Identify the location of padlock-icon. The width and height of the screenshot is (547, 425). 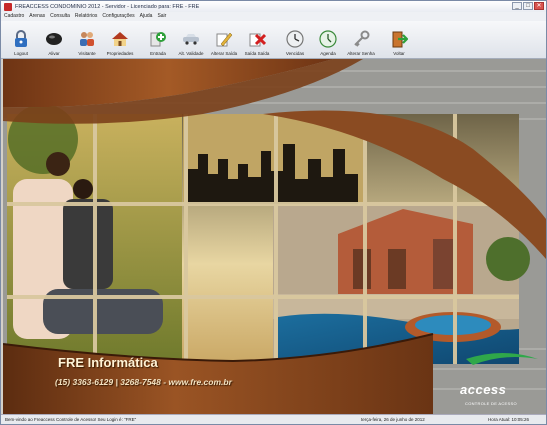
(21, 39).